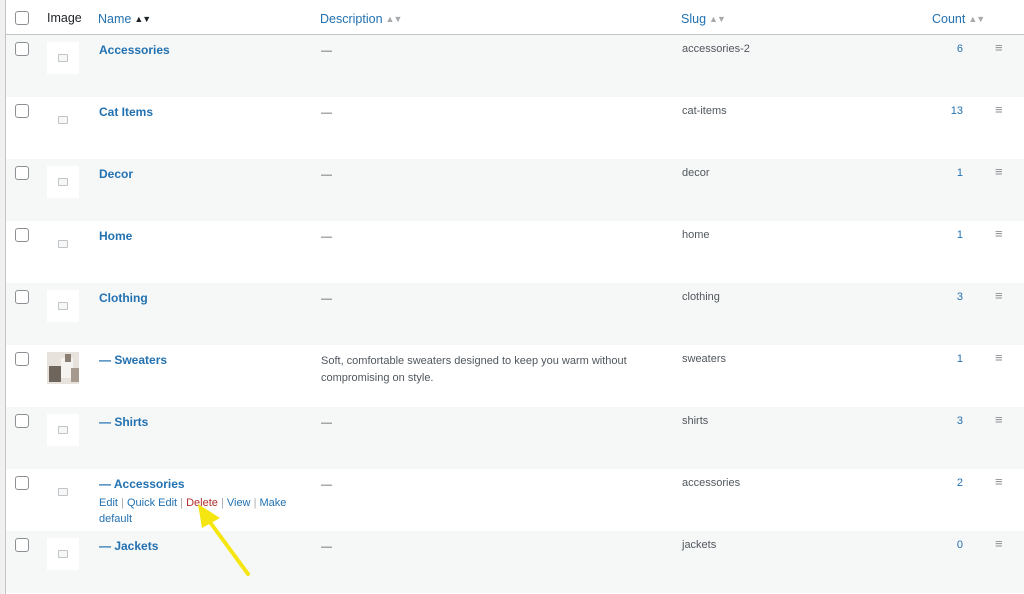 Image resolution: width=1024 pixels, height=594 pixels. What do you see at coordinates (701, 297) in the screenshot?
I see `category-slug: clothing` at bounding box center [701, 297].